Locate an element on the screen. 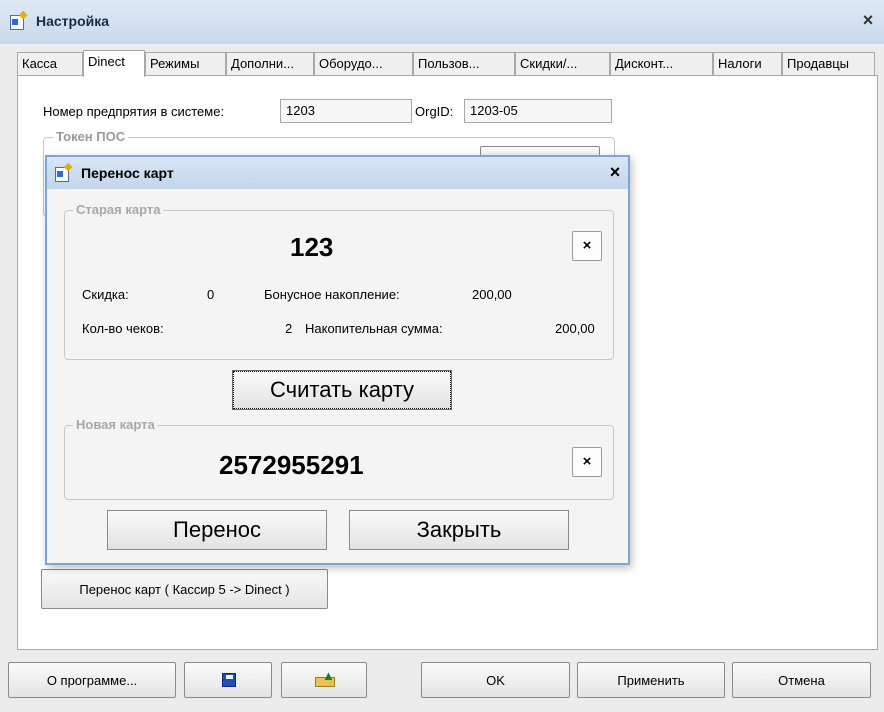 Image resolution: width=884 pixels, height=712 pixels. dialog-titlebar: ◆ Перенос карт × is located at coordinates (337, 173).